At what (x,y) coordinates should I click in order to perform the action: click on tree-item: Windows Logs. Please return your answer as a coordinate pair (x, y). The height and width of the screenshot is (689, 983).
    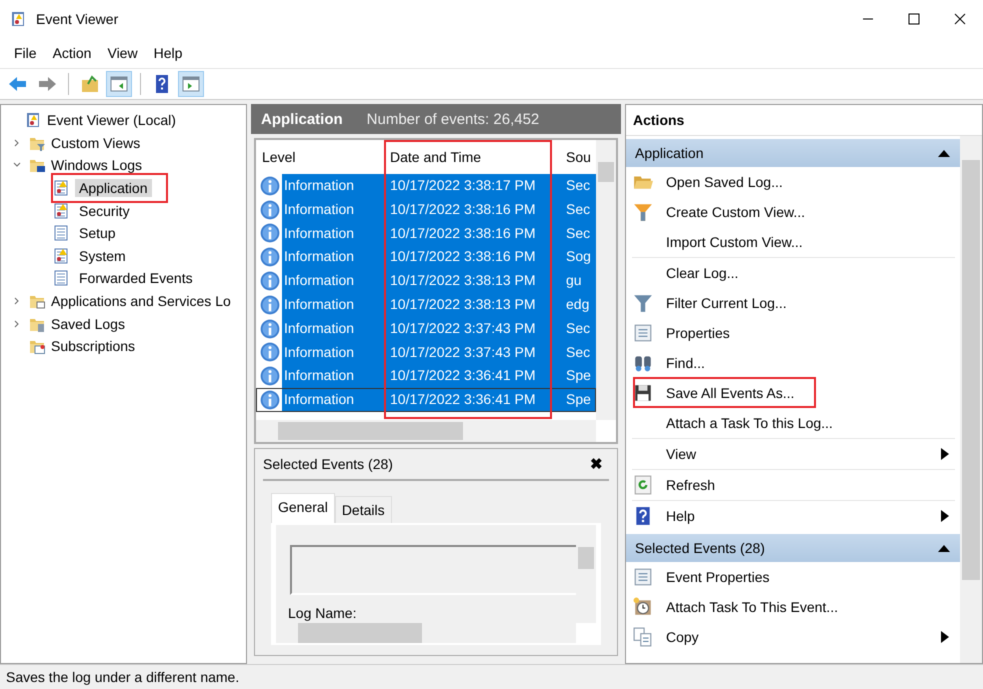
    Looking at the image, I should click on (96, 165).